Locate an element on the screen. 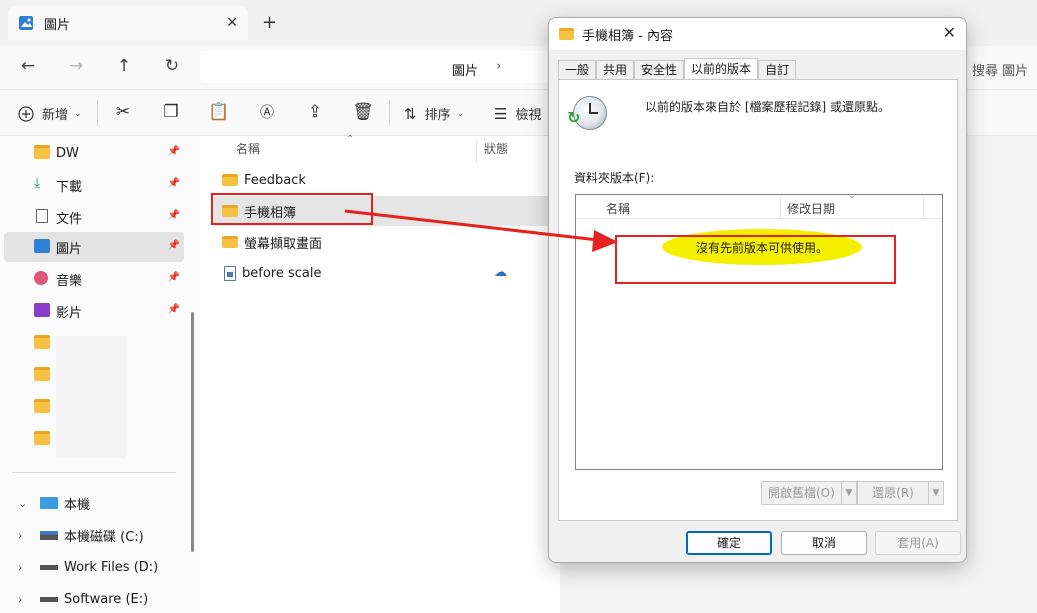  tab-sharing: 共用 is located at coordinates (615, 70).